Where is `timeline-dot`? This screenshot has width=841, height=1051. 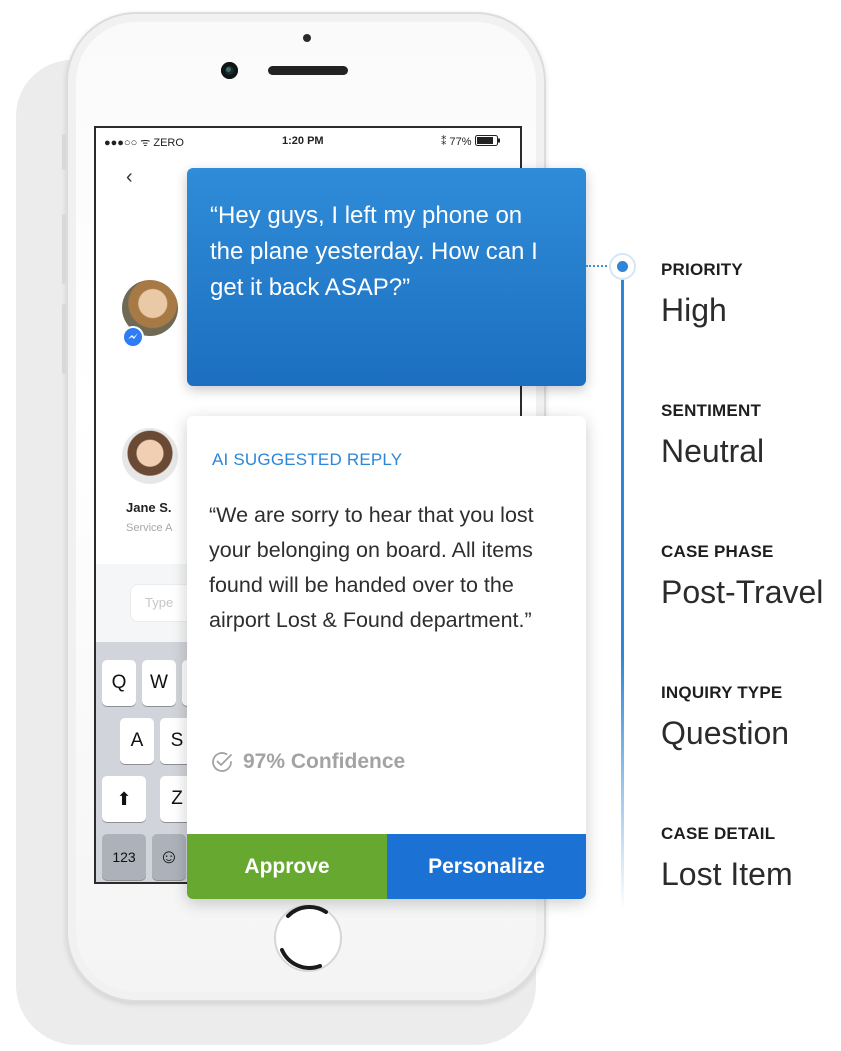 timeline-dot is located at coordinates (622, 266).